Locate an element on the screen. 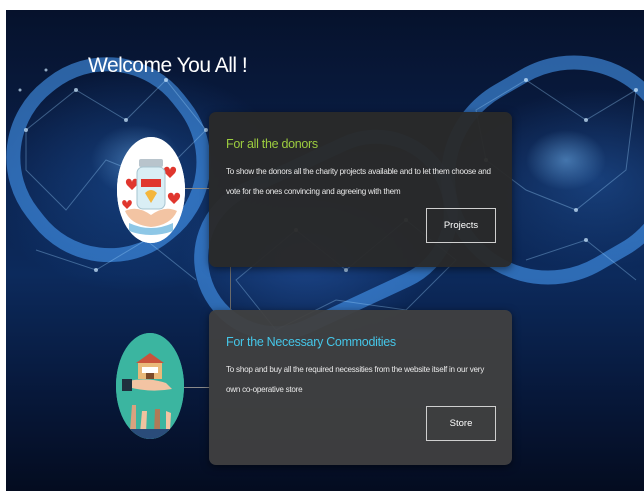 Image resolution: width=644 pixels, height=491 pixels. store-card-title: For the Necessary Commodities is located at coordinates (311, 342).